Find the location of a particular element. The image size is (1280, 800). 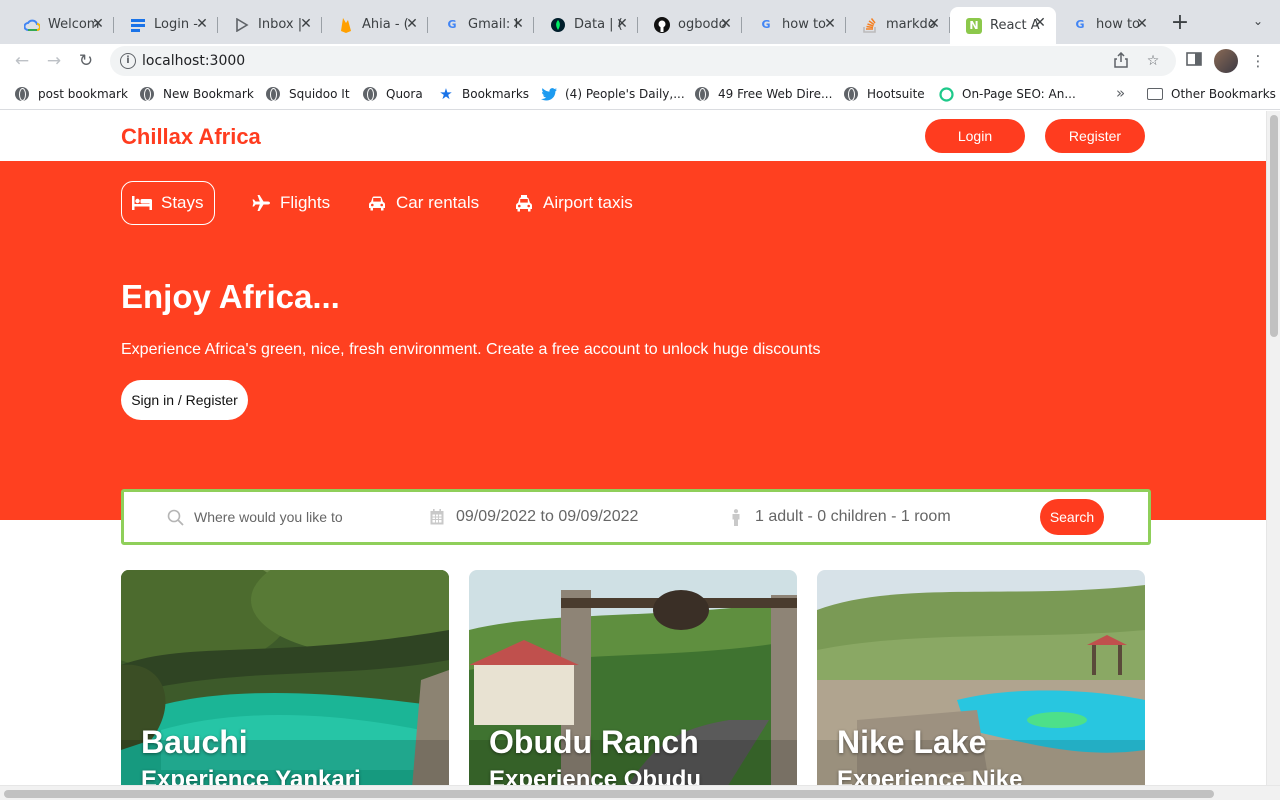

bookmark-item: Quora is located at coordinates (392, 94).